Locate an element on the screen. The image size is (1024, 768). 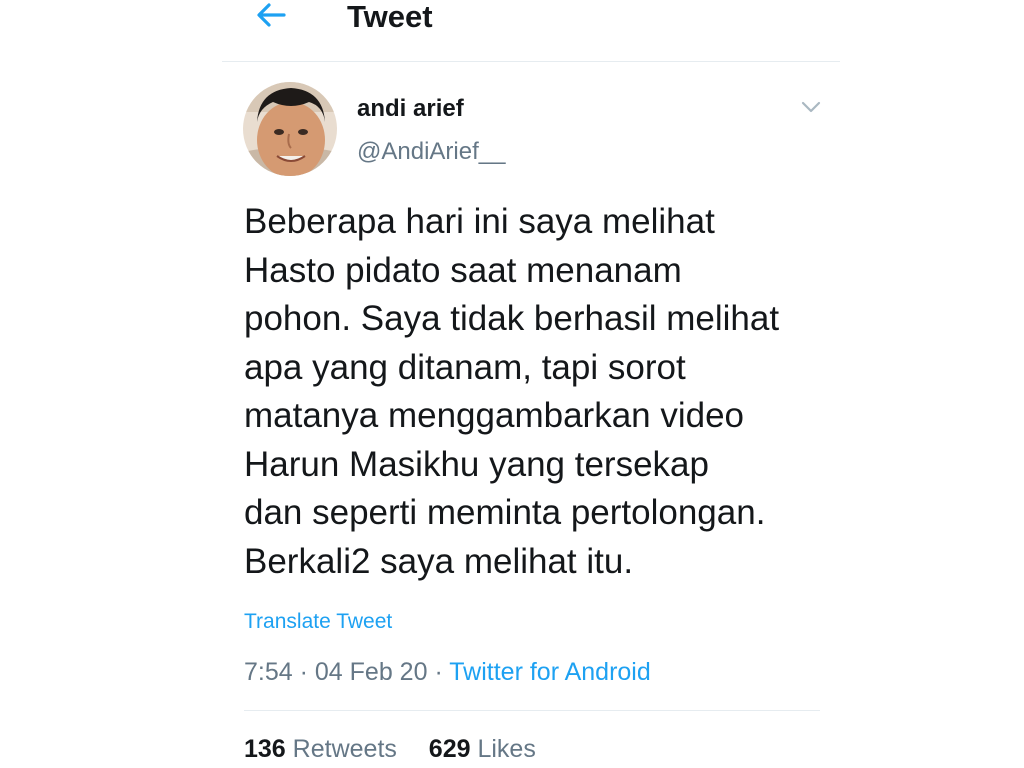
avatar is located at coordinates (290, 129).